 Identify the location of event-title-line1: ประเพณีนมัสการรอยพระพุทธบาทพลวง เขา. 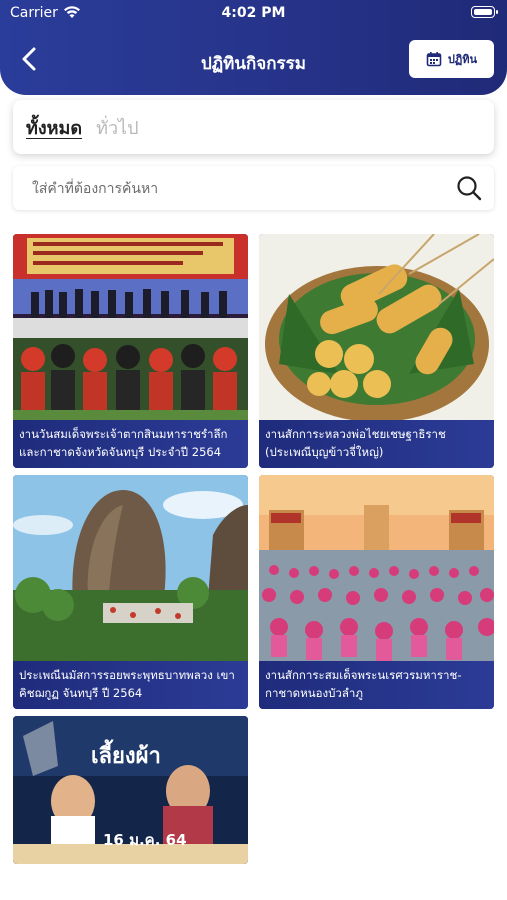
(127, 675).